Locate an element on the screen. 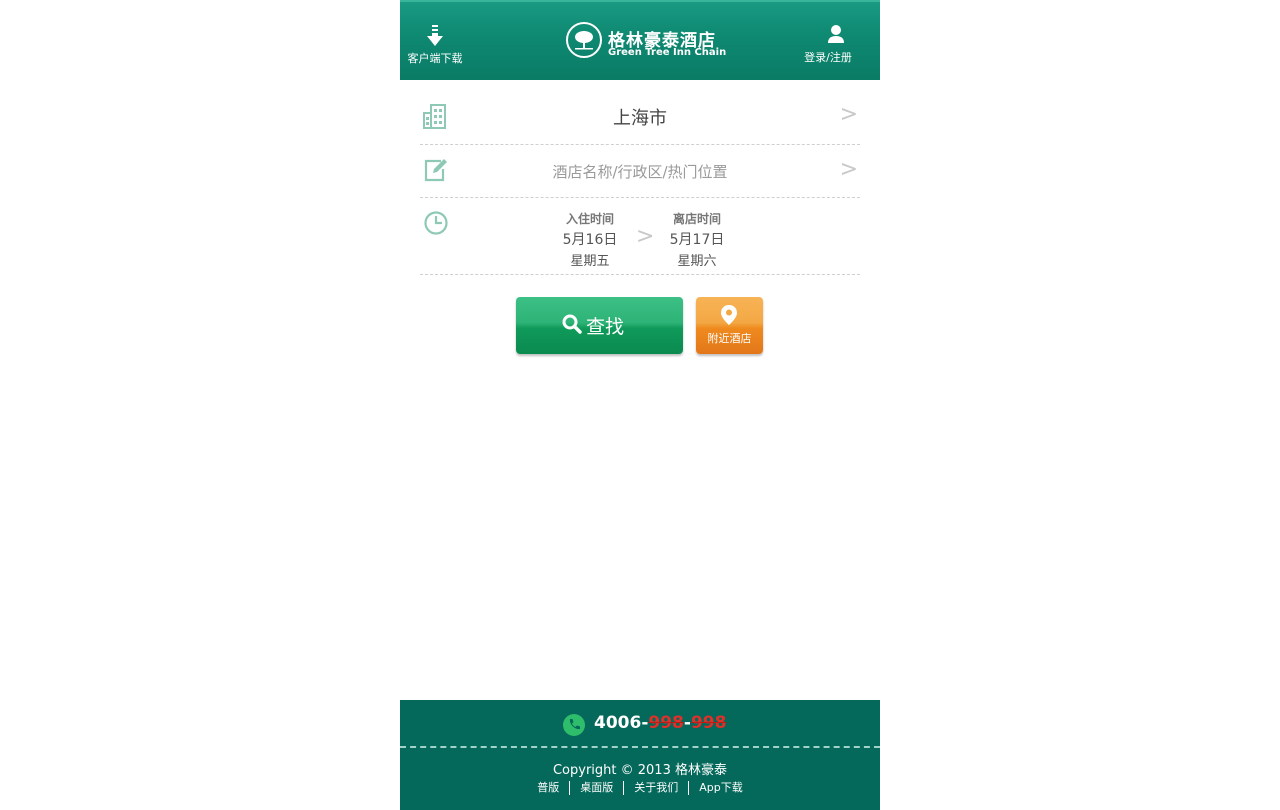 Image resolution: width=1280 pixels, height=810 pixels. footer-link-about: 关于我们 is located at coordinates (655, 788).